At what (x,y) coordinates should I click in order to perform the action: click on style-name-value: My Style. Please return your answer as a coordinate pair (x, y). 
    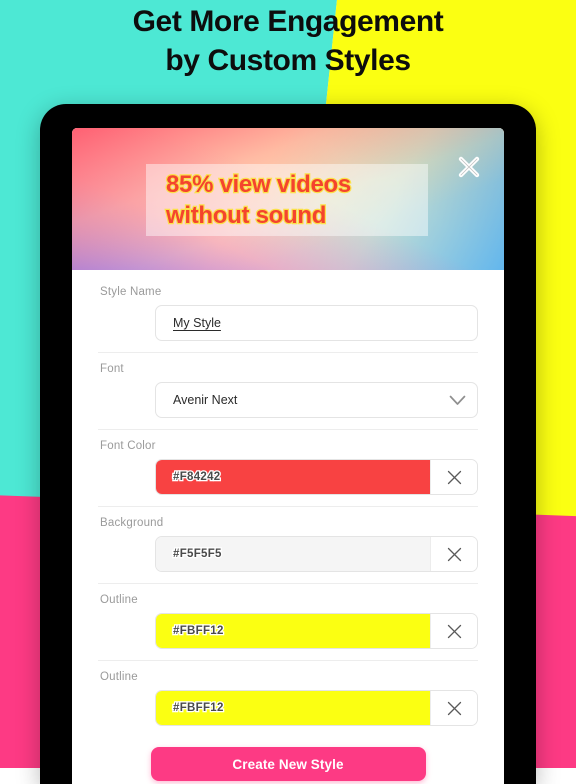
    Looking at the image, I should click on (197, 323).